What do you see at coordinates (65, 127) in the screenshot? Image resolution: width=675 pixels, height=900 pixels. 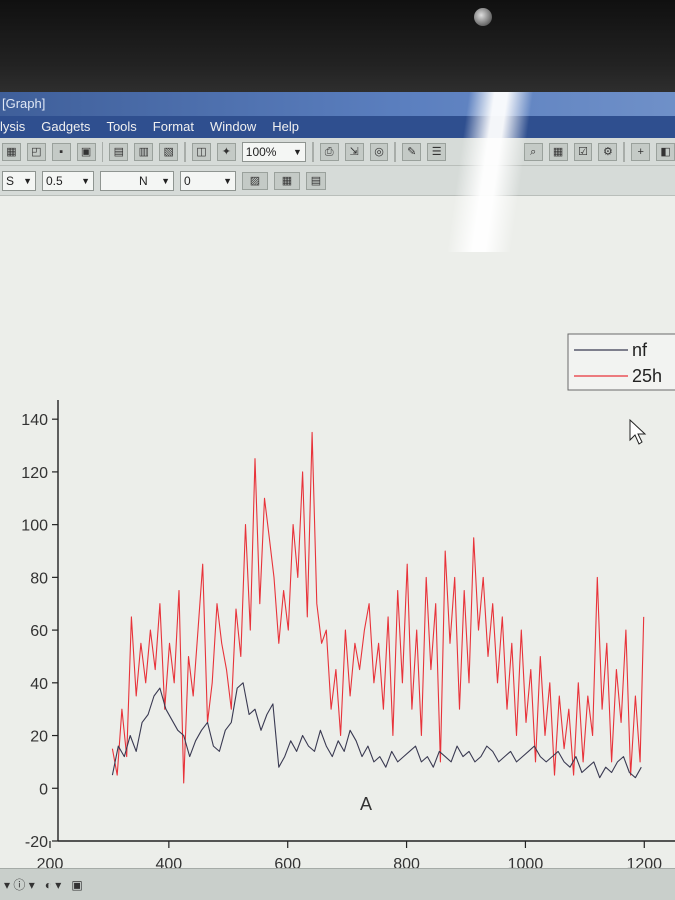 I see `menu-item-gadgets: Gadgets` at bounding box center [65, 127].